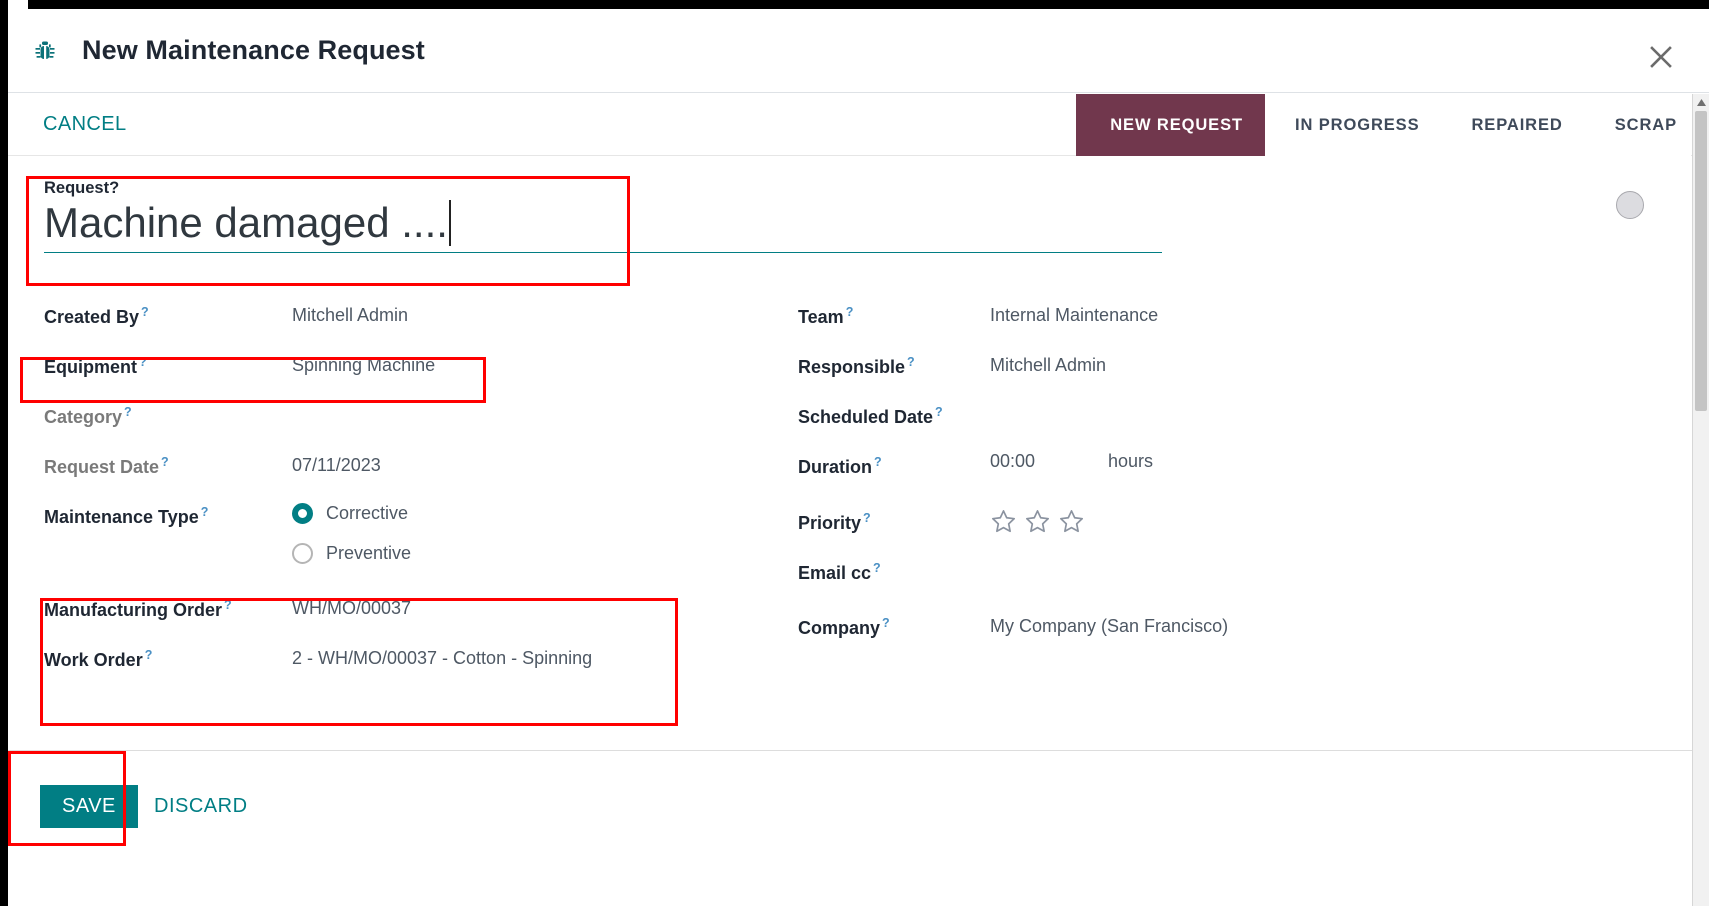  I want to click on scroll-up-arrow-icon, so click(1701, 102).